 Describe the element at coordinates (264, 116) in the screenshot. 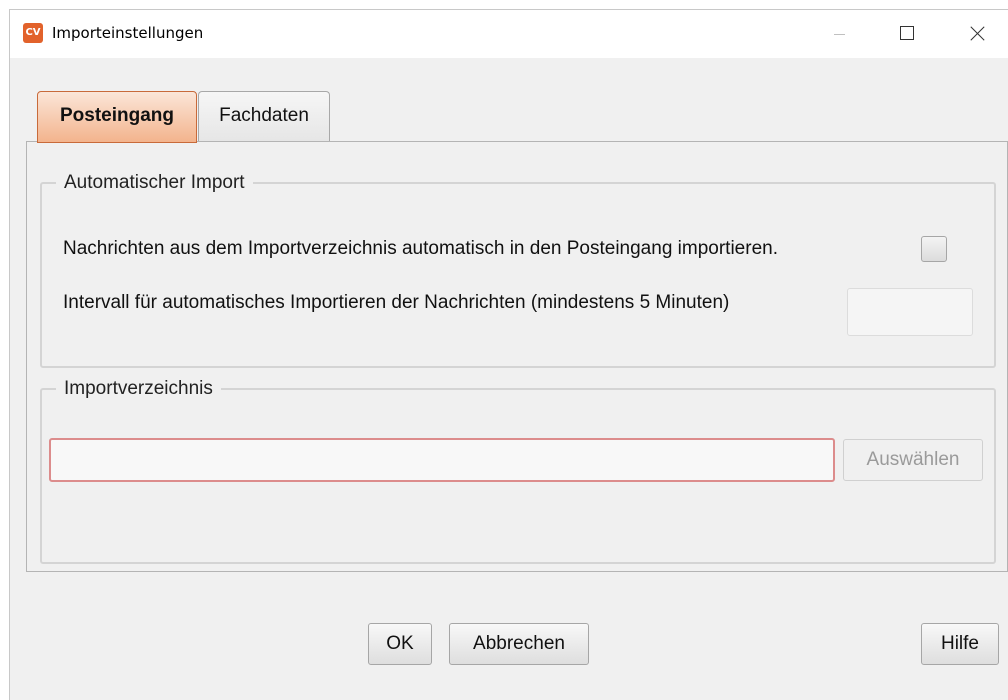

I see `tab-fachdaten: Fachdaten` at that location.